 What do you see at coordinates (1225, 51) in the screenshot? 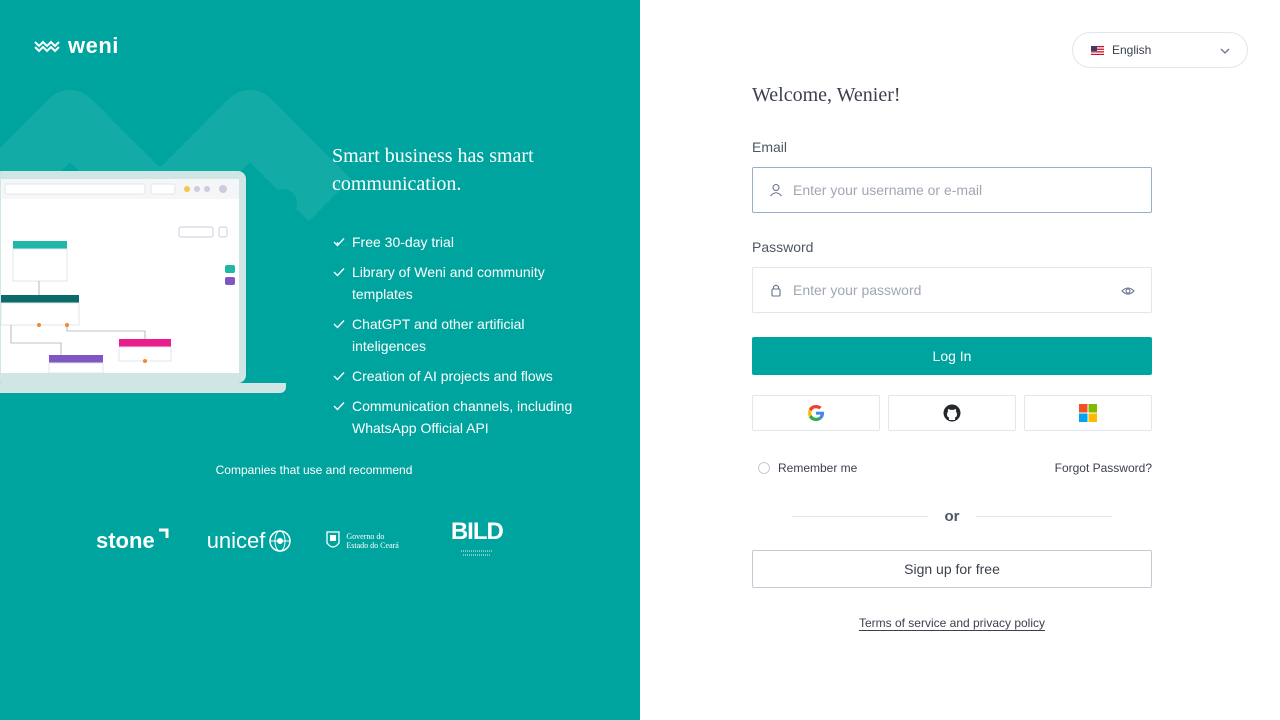
I see `chevron-down-icon` at bounding box center [1225, 51].